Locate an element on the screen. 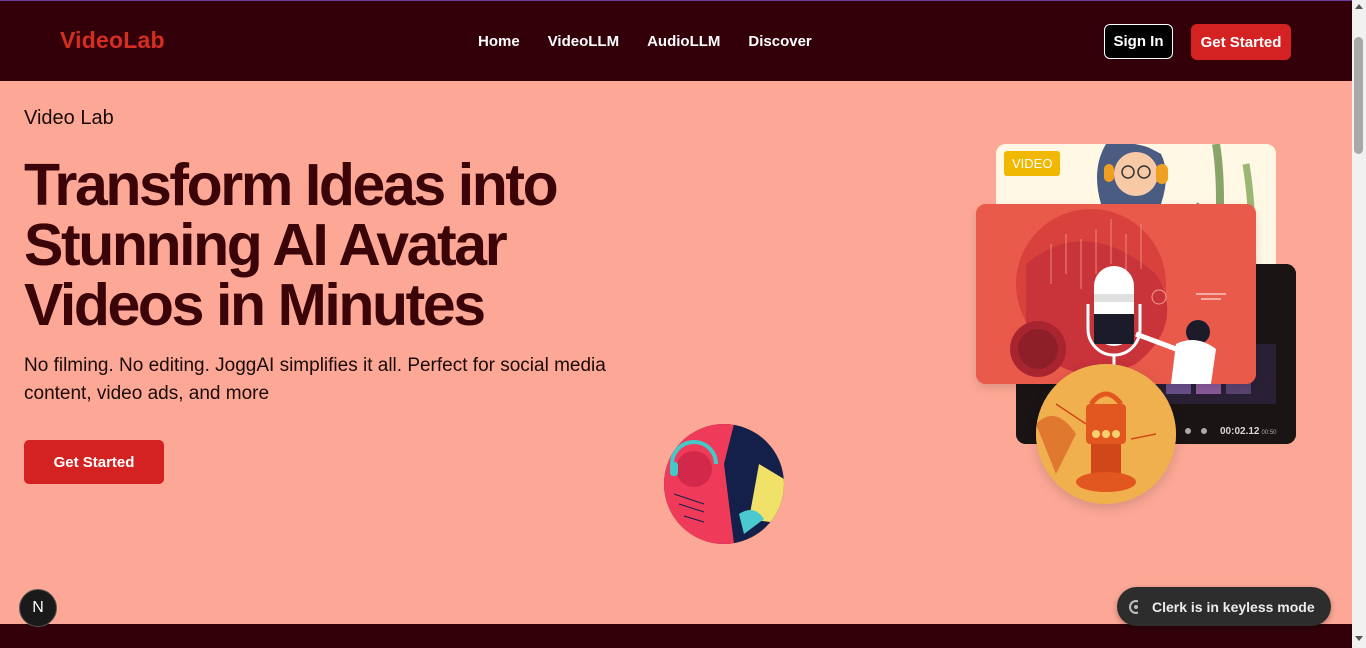 This screenshot has height=648, width=1366. timecode-total: 00:50 is located at coordinates (1269, 433).